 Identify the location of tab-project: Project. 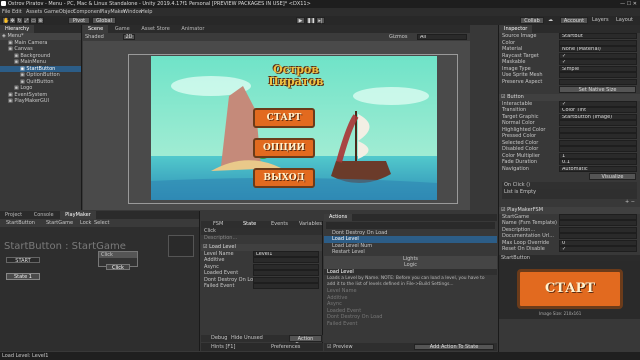
(13, 215).